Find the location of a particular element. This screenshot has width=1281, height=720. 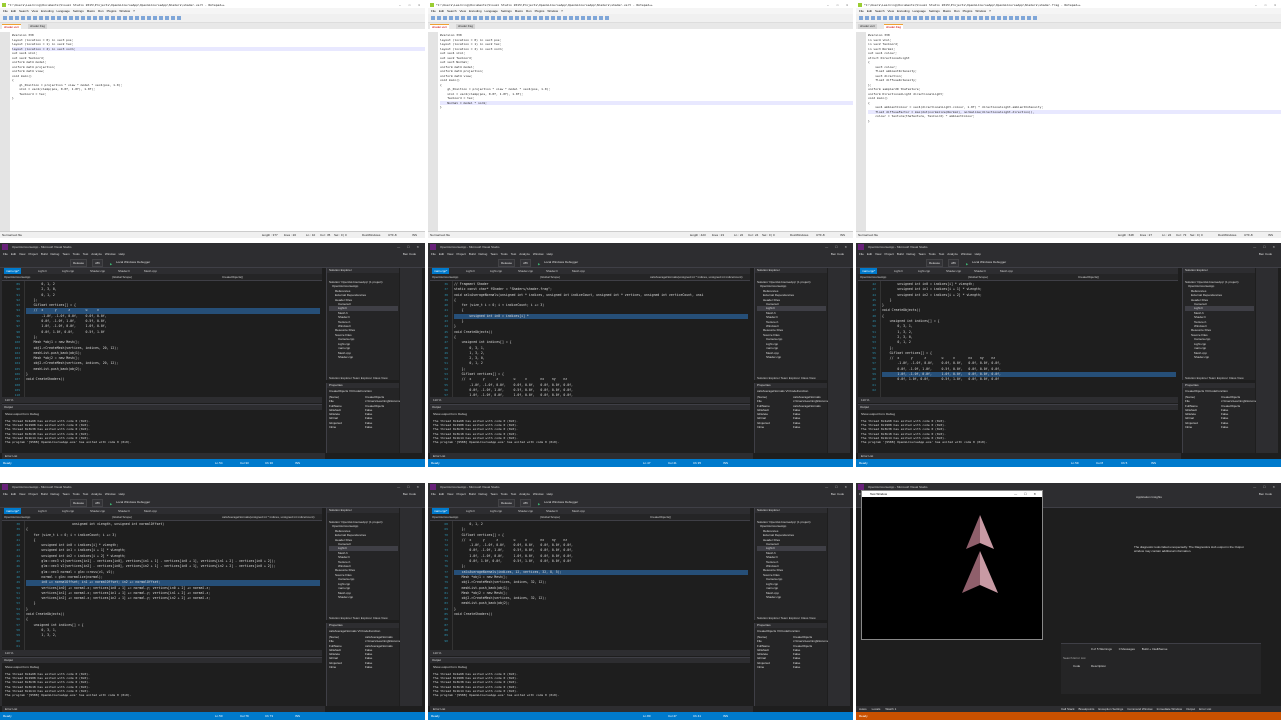

menu-item: ? is located at coordinates (562, 11).